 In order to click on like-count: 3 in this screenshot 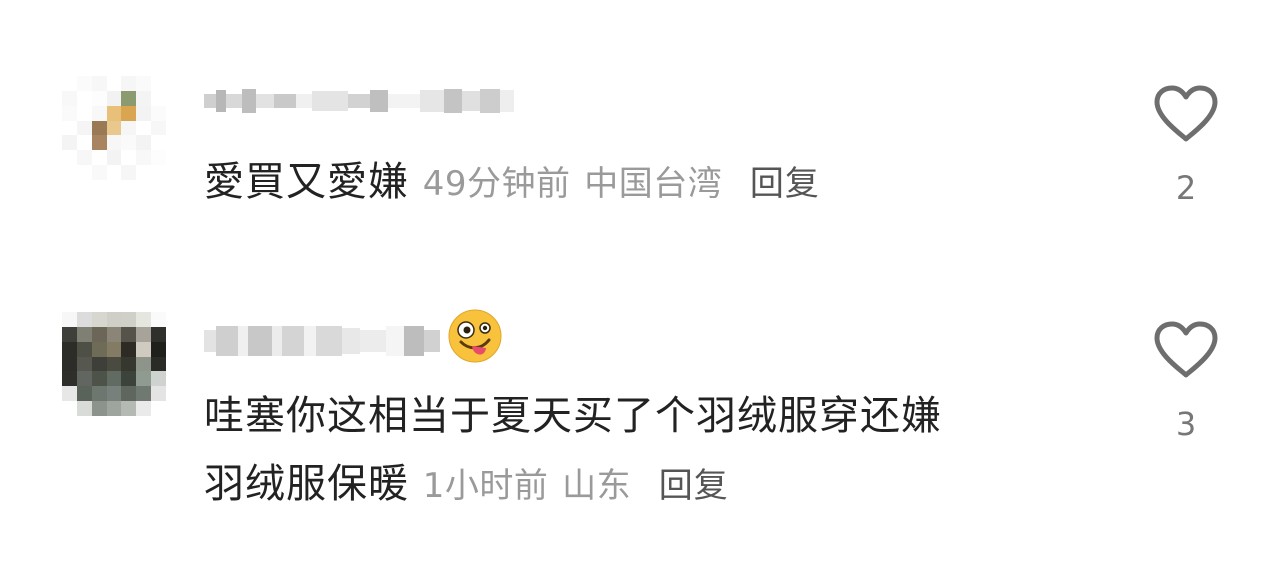, I will do `click(1186, 424)`.